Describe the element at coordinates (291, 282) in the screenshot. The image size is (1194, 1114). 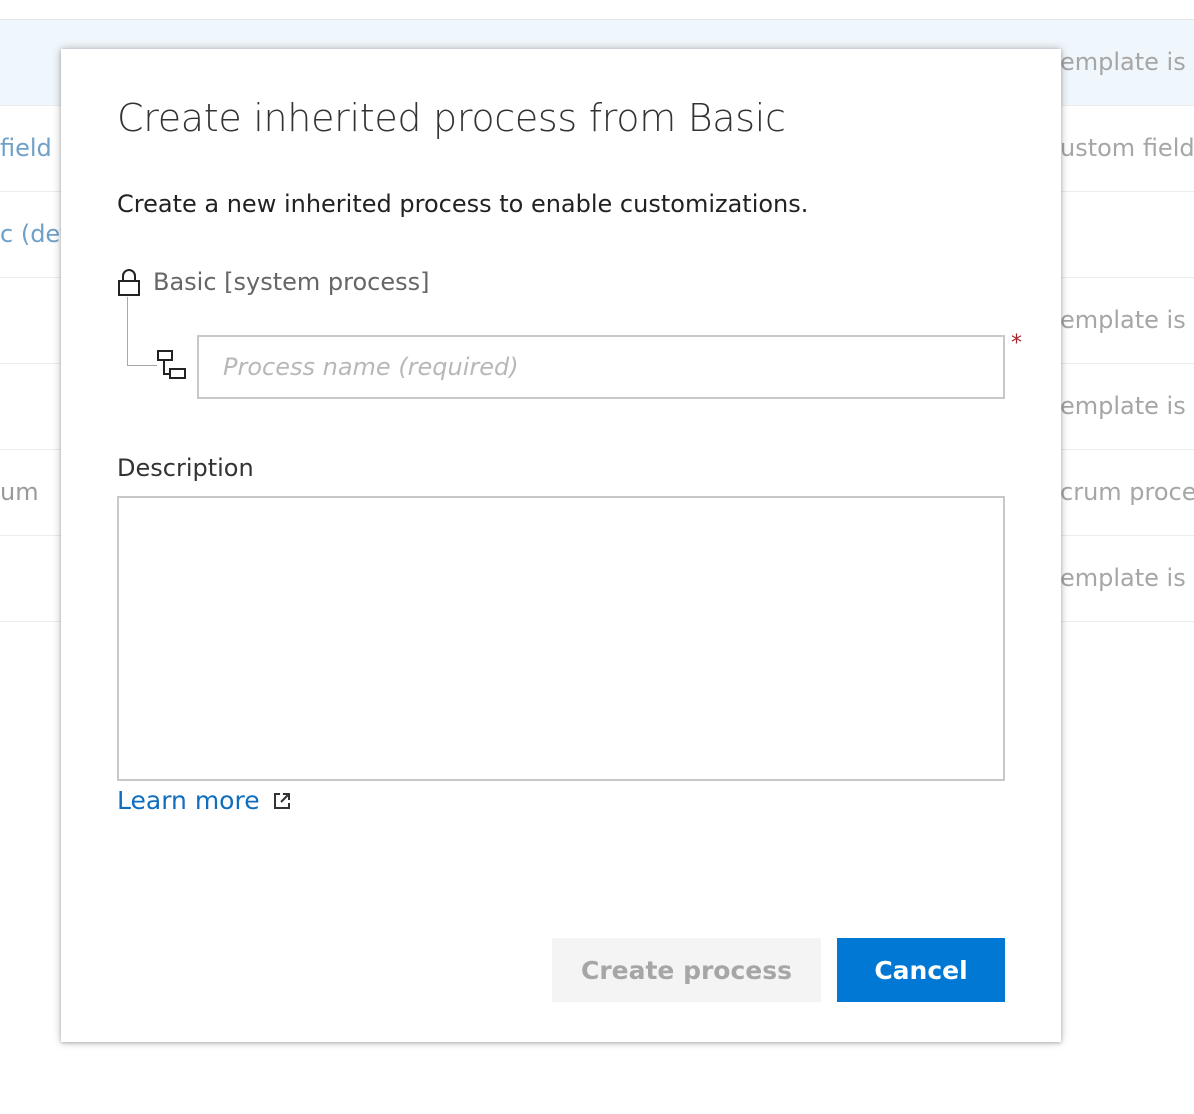
I see `parent-process-label: Basic [system process]` at that location.